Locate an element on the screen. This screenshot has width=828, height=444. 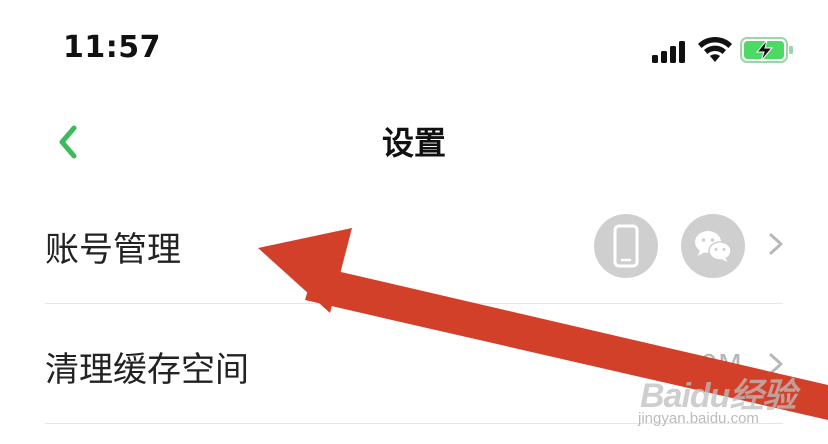
status-time: 11:57 is located at coordinates (112, 47).